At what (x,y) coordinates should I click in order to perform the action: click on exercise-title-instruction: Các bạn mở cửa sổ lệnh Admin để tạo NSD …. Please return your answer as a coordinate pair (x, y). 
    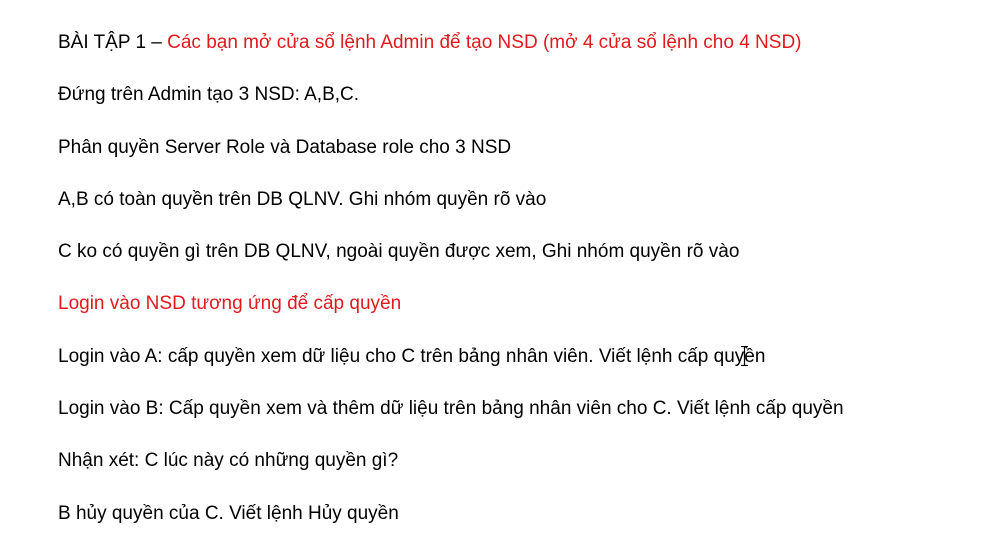
    Looking at the image, I should click on (484, 42).